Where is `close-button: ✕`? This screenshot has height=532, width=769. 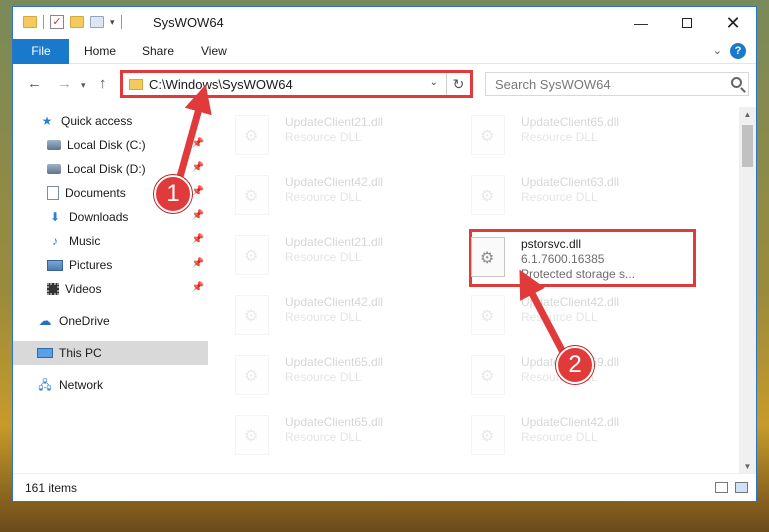
close-button: ✕ is located at coordinates (733, 23).